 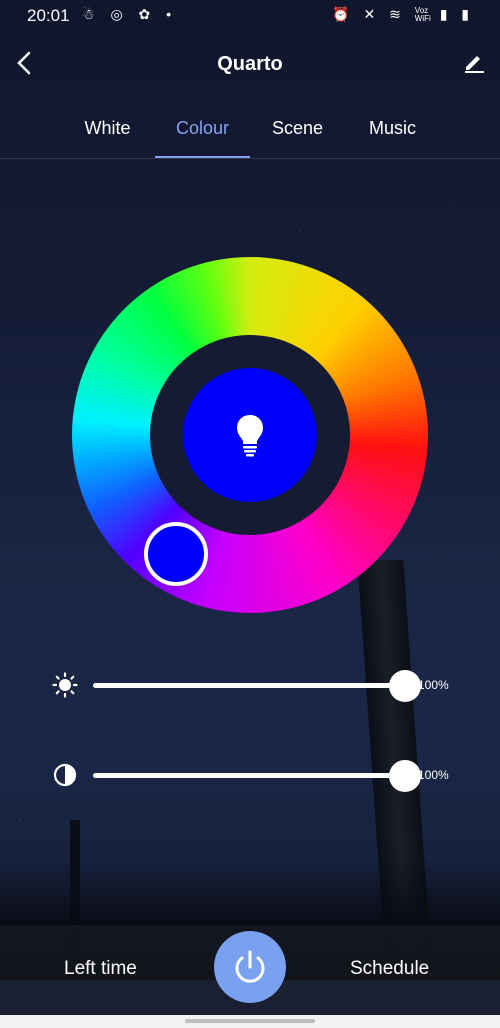 I want to click on color-picker-handle, so click(x=176, y=554).